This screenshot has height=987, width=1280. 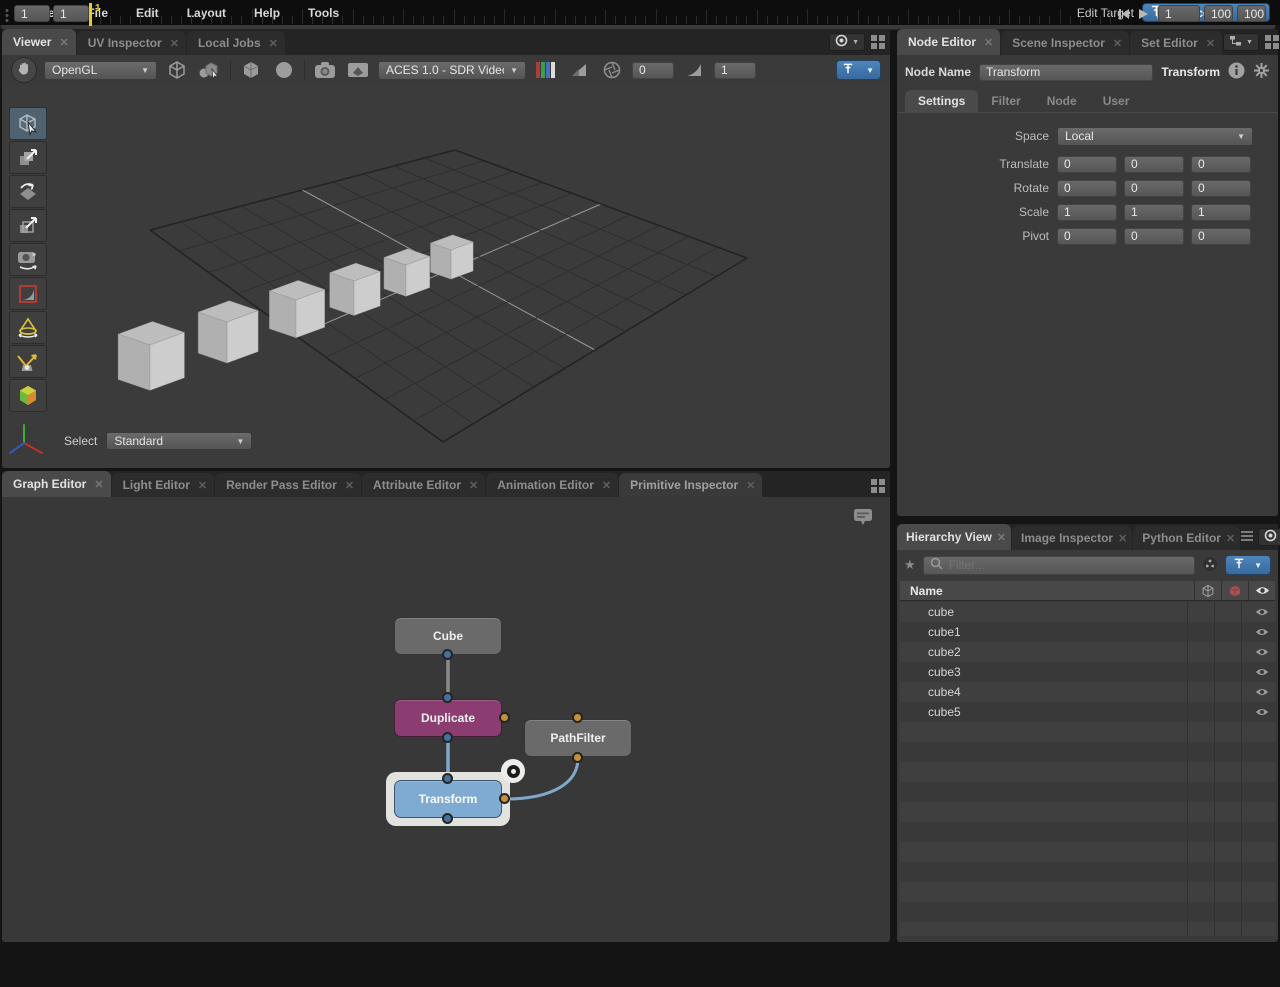 I want to click on subtab: Filter, so click(x=1005, y=101).